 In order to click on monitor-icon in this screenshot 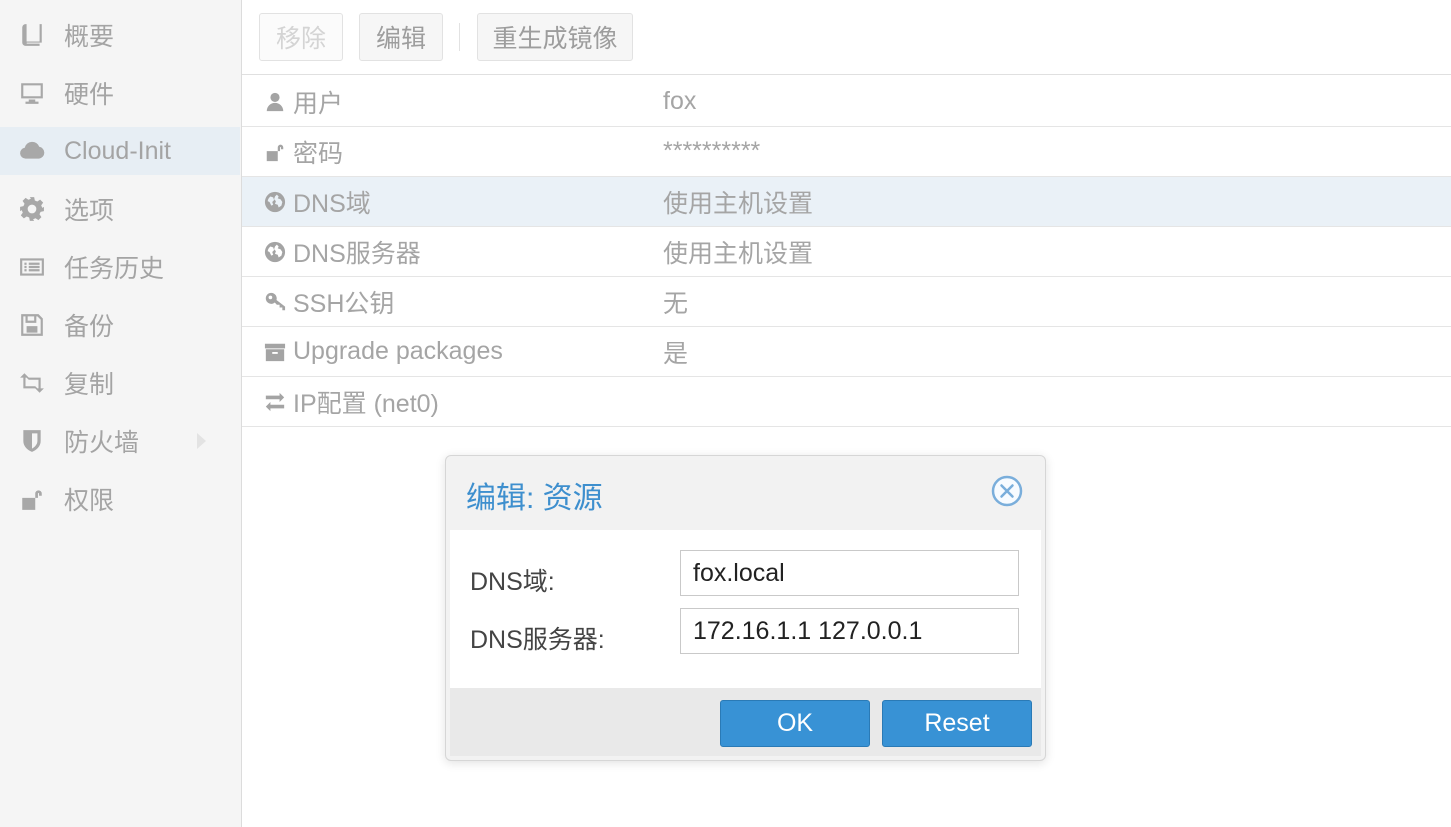, I will do `click(32, 93)`.